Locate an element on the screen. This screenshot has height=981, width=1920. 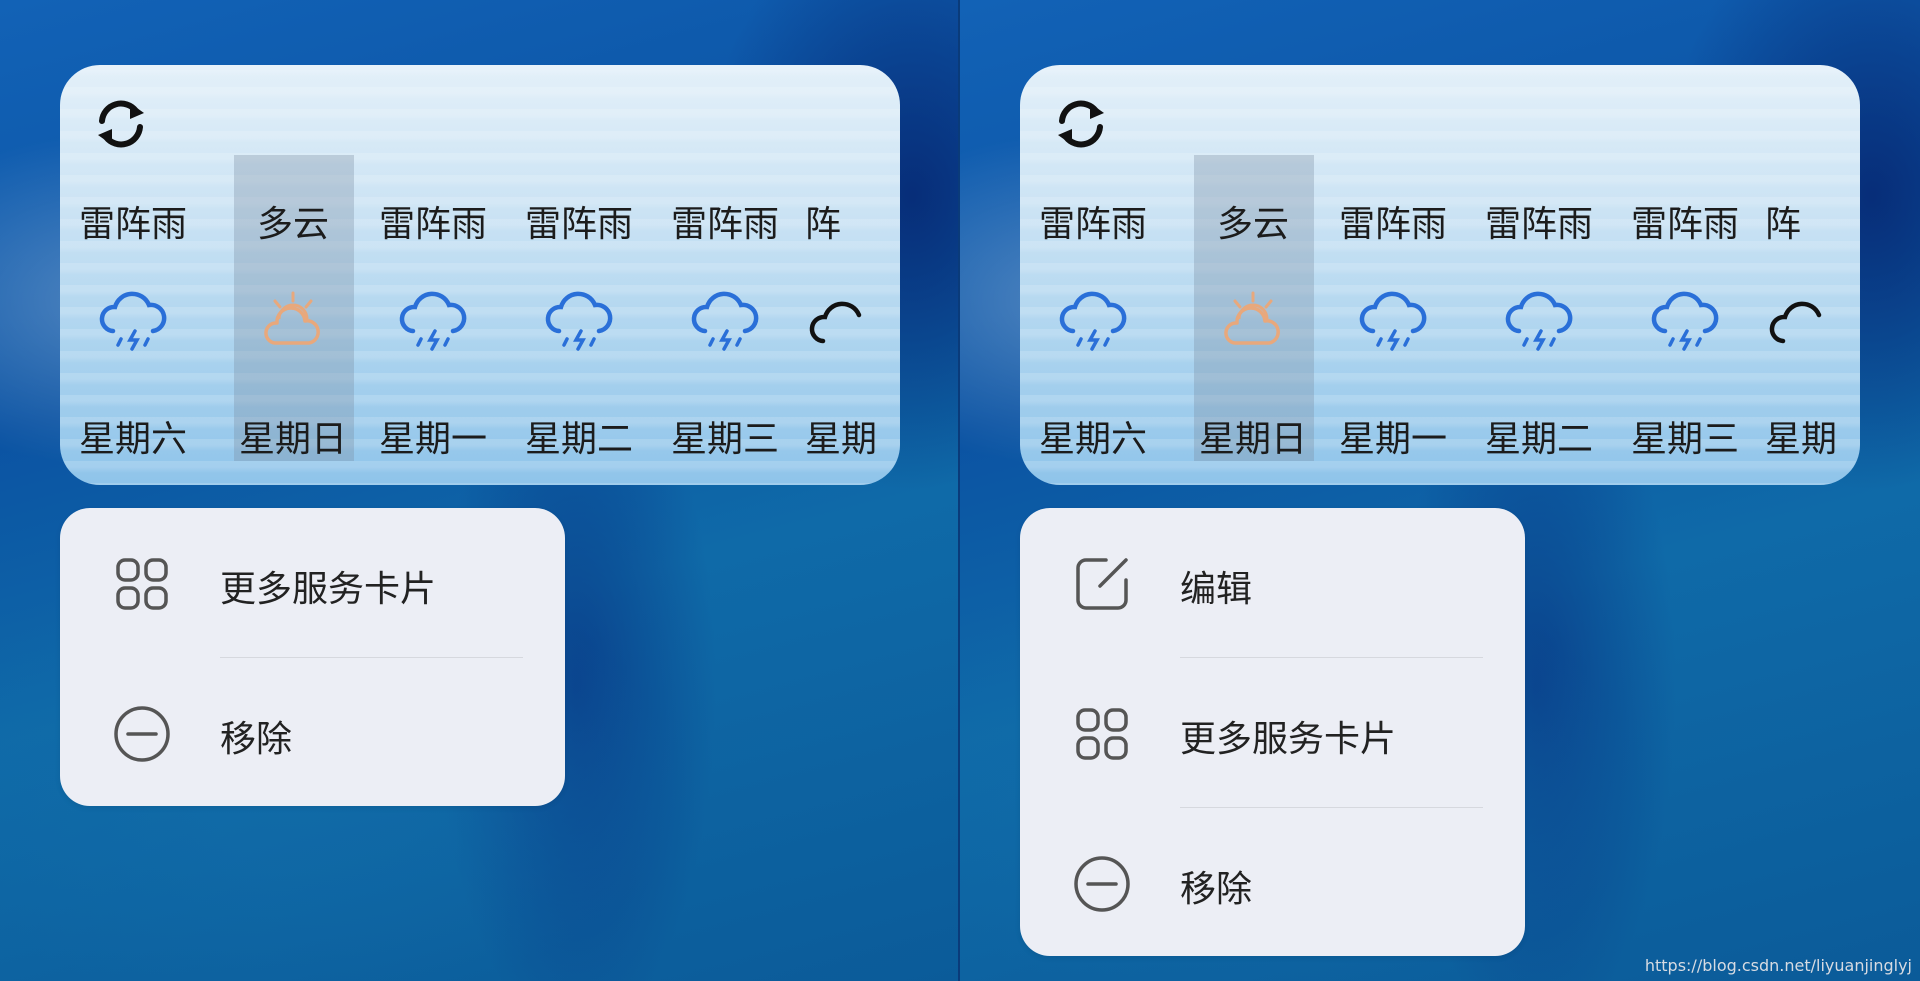
context-menu: 更多服务卡片 移除 is located at coordinates (312, 657).